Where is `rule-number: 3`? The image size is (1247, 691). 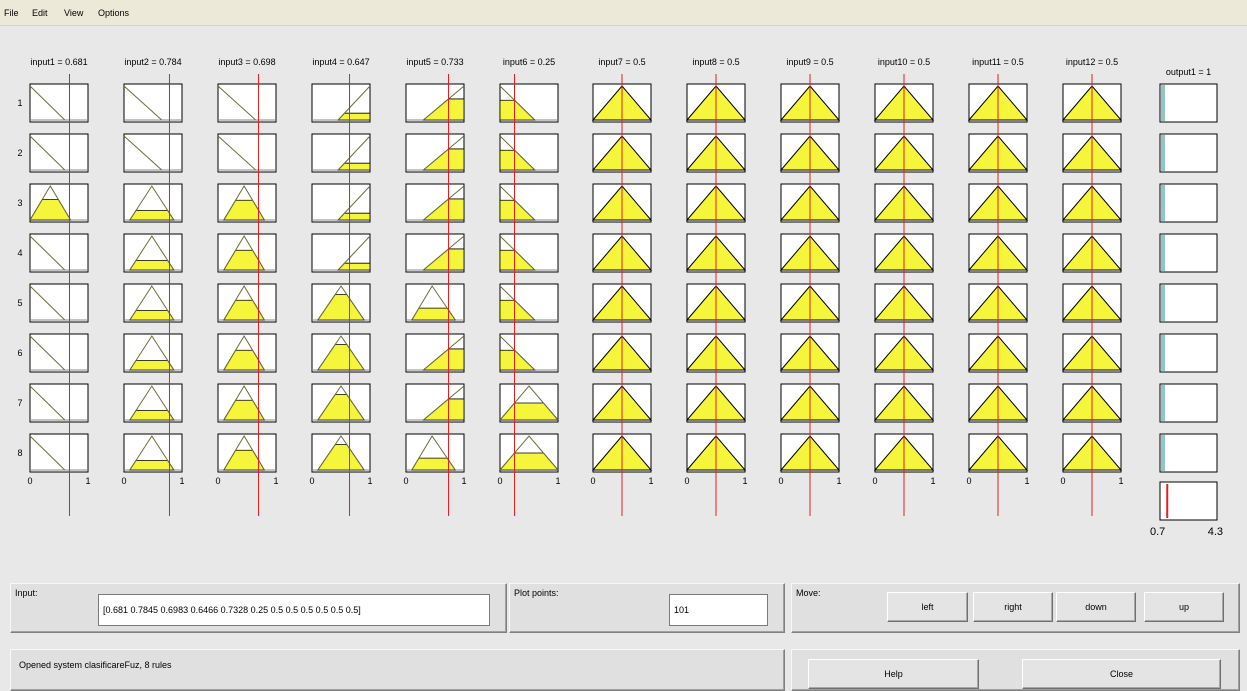
rule-number: 3 is located at coordinates (19, 203).